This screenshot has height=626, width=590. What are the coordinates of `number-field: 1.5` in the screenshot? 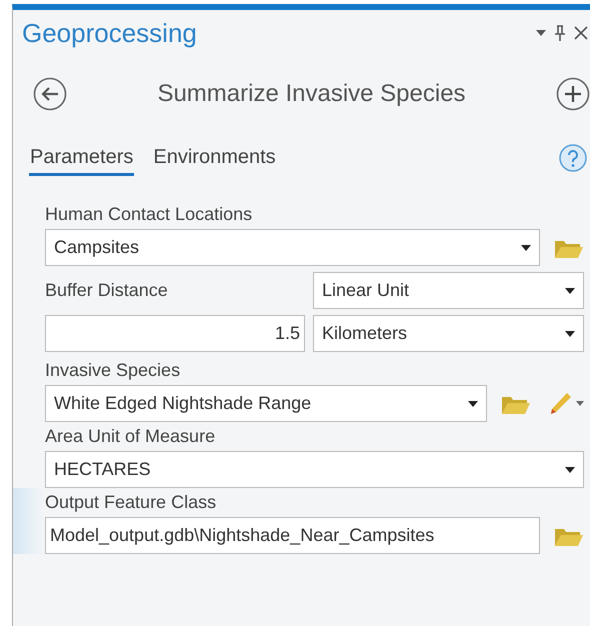 It's located at (175, 333).